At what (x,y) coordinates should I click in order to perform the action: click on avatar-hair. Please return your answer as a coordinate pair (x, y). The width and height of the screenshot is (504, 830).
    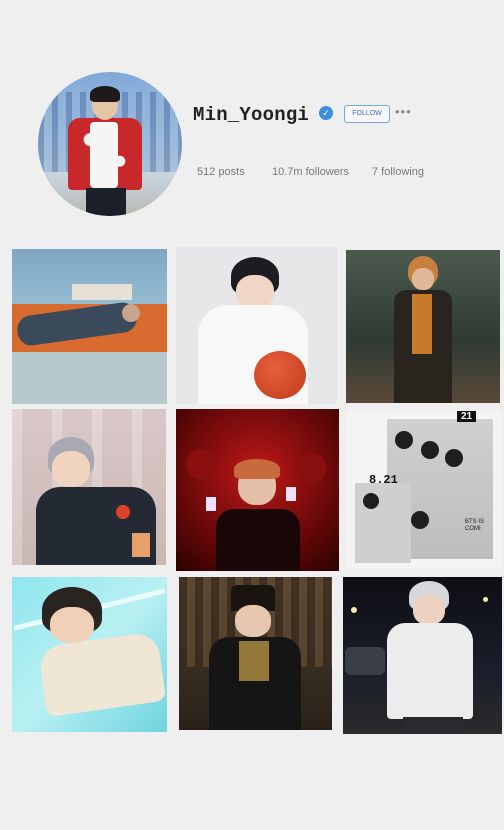
    Looking at the image, I should click on (105, 94).